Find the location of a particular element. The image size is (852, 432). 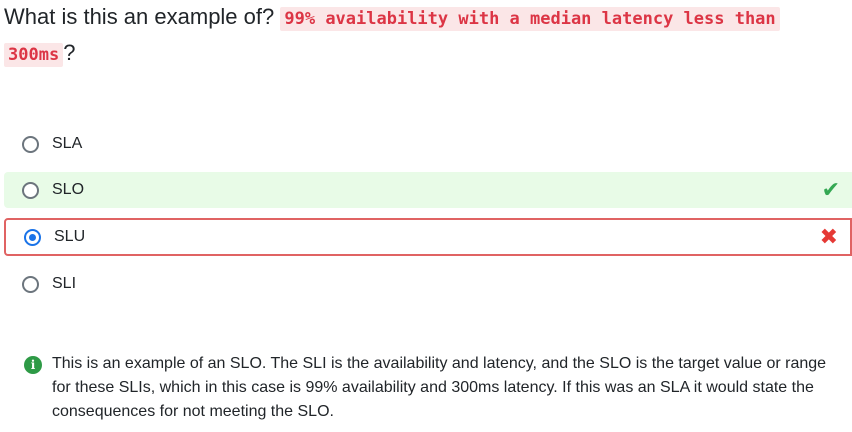

cross-icon: ✖ is located at coordinates (828, 236).